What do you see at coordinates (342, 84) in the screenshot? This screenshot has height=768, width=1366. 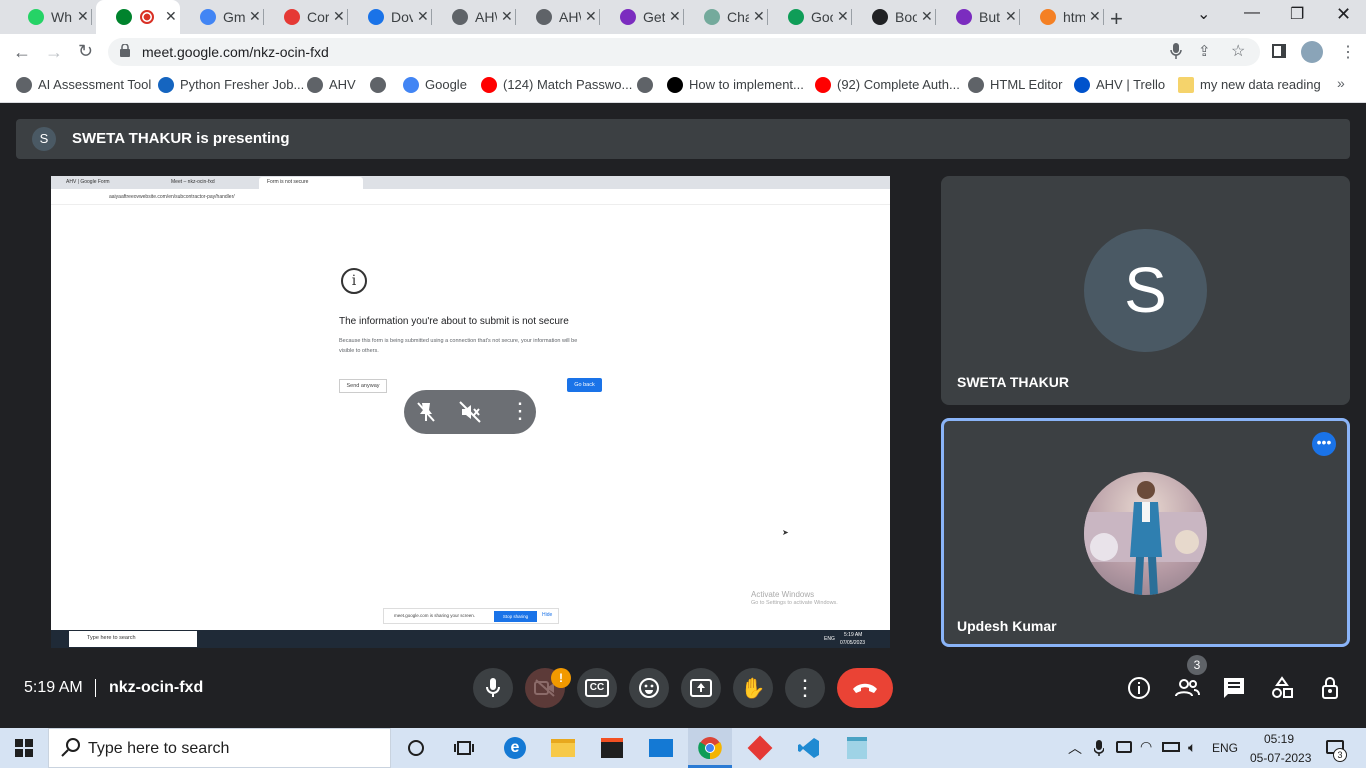 I see `bookmark-item: AHV` at bounding box center [342, 84].